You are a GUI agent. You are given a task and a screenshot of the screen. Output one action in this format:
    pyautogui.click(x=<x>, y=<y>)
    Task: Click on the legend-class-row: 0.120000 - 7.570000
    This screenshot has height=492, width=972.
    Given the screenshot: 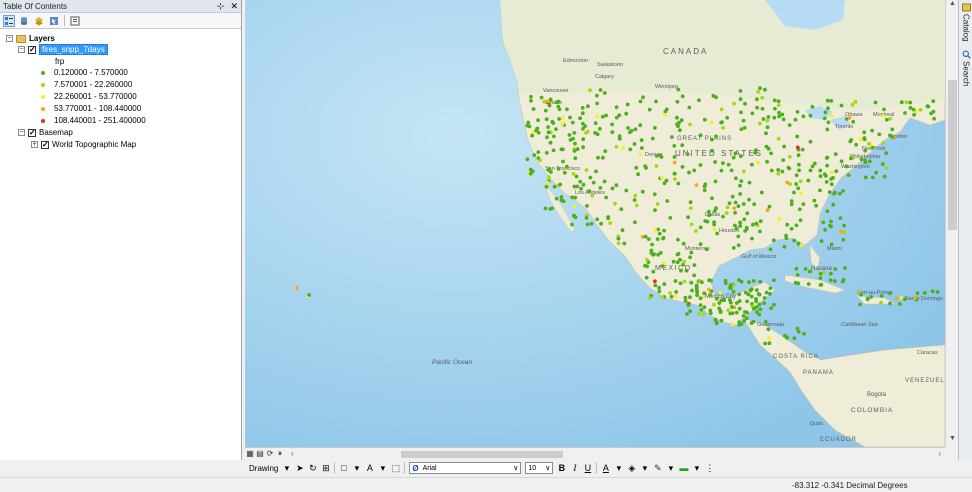 What is the action you would take?
    pyautogui.click(x=84, y=72)
    